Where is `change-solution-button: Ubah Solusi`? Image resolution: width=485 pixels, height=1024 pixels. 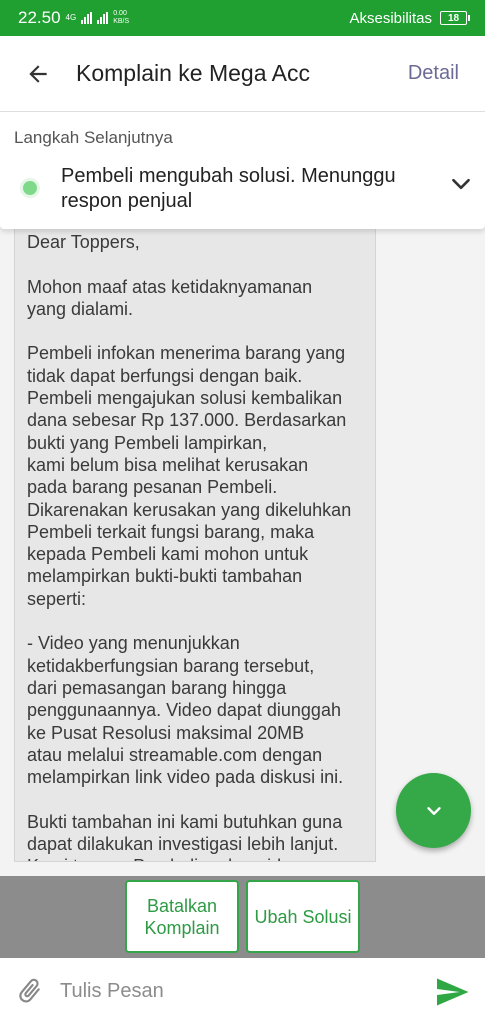
change-solution-button: Ubah Solusi is located at coordinates (303, 916).